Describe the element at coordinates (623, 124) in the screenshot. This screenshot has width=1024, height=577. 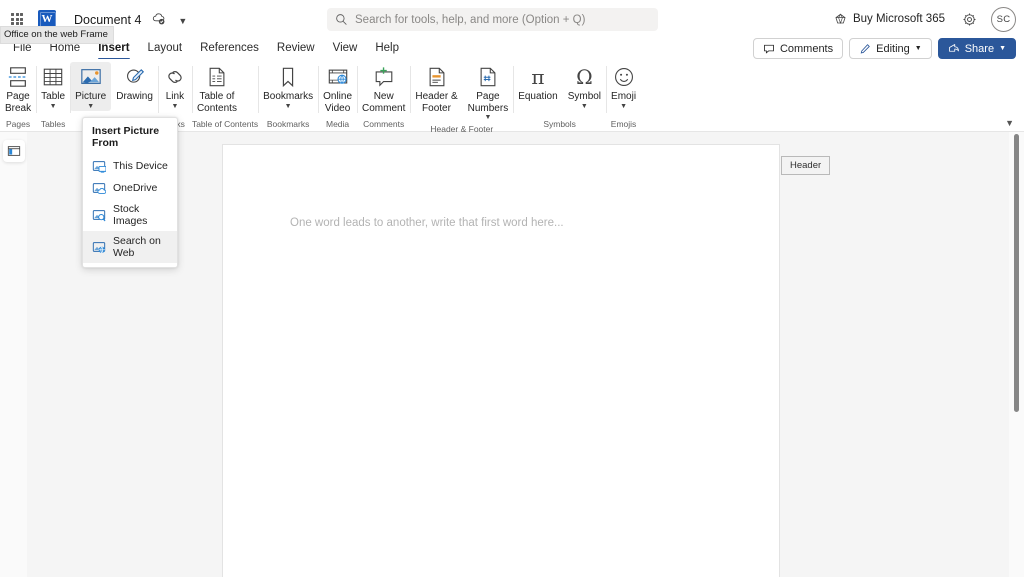
I see `ribbon-group-label: Emojis` at that location.